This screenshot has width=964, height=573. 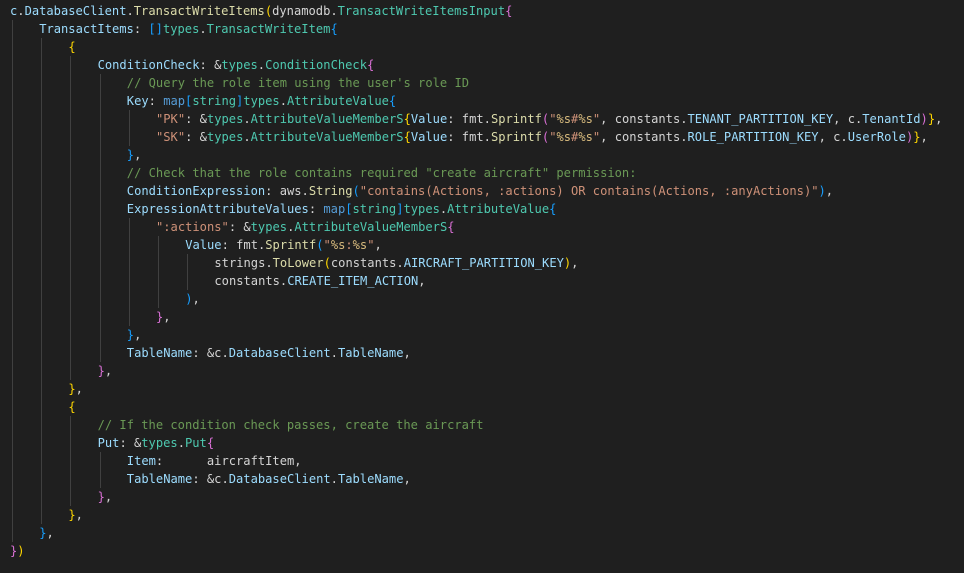 What do you see at coordinates (476, 281) in the screenshot?
I see `code-line: constants.CREATE_ITEM_ACTION,` at bounding box center [476, 281].